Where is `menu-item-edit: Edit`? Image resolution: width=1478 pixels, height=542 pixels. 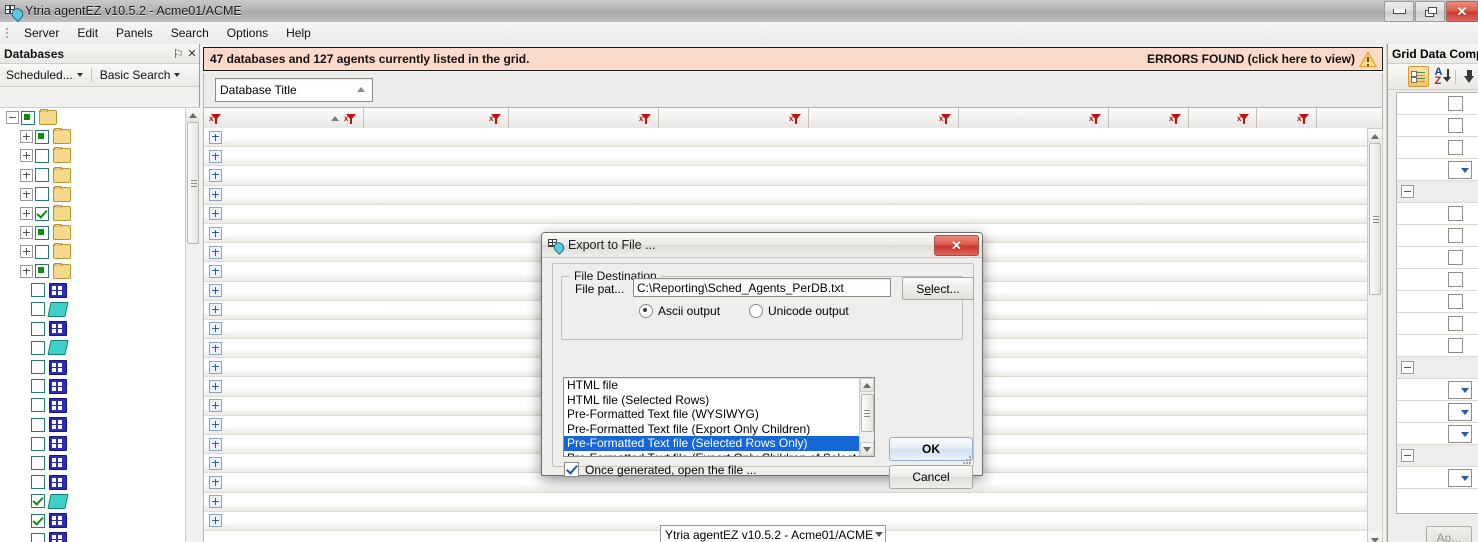 menu-item-edit: Edit is located at coordinates (87, 33).